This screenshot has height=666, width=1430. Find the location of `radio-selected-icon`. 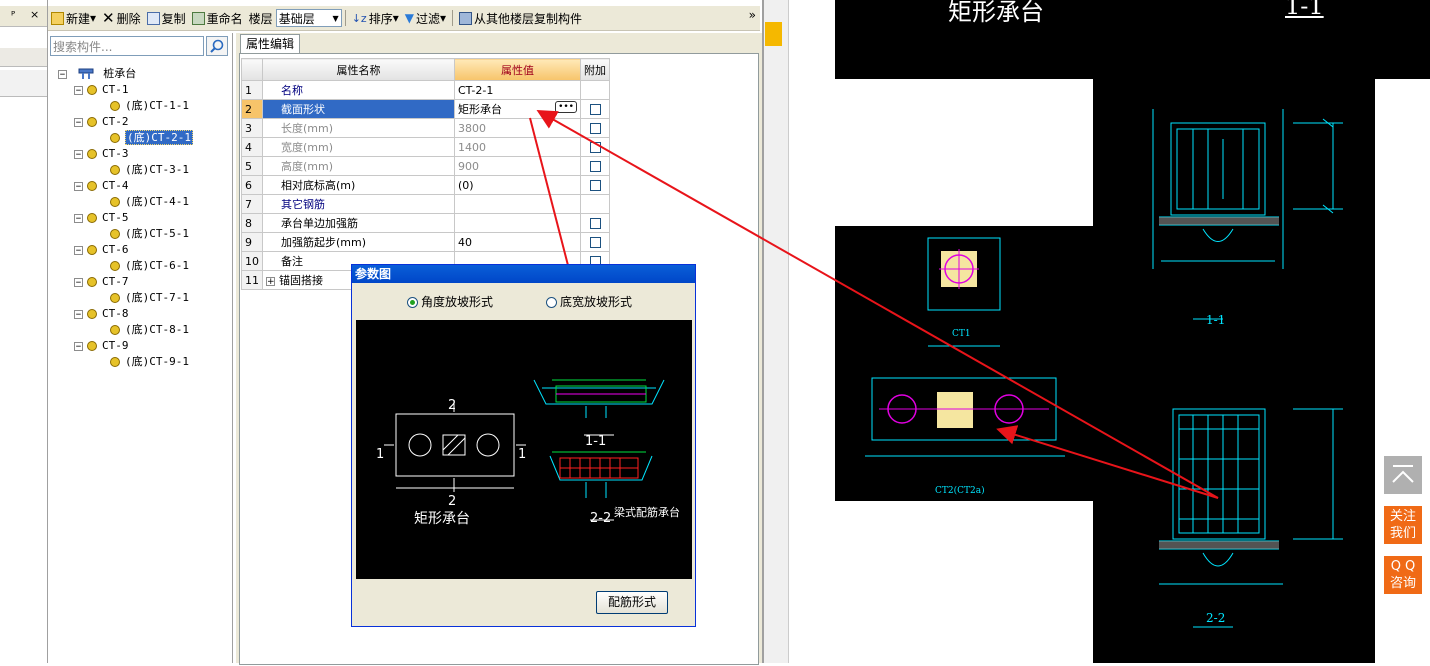

radio-selected-icon is located at coordinates (412, 302).